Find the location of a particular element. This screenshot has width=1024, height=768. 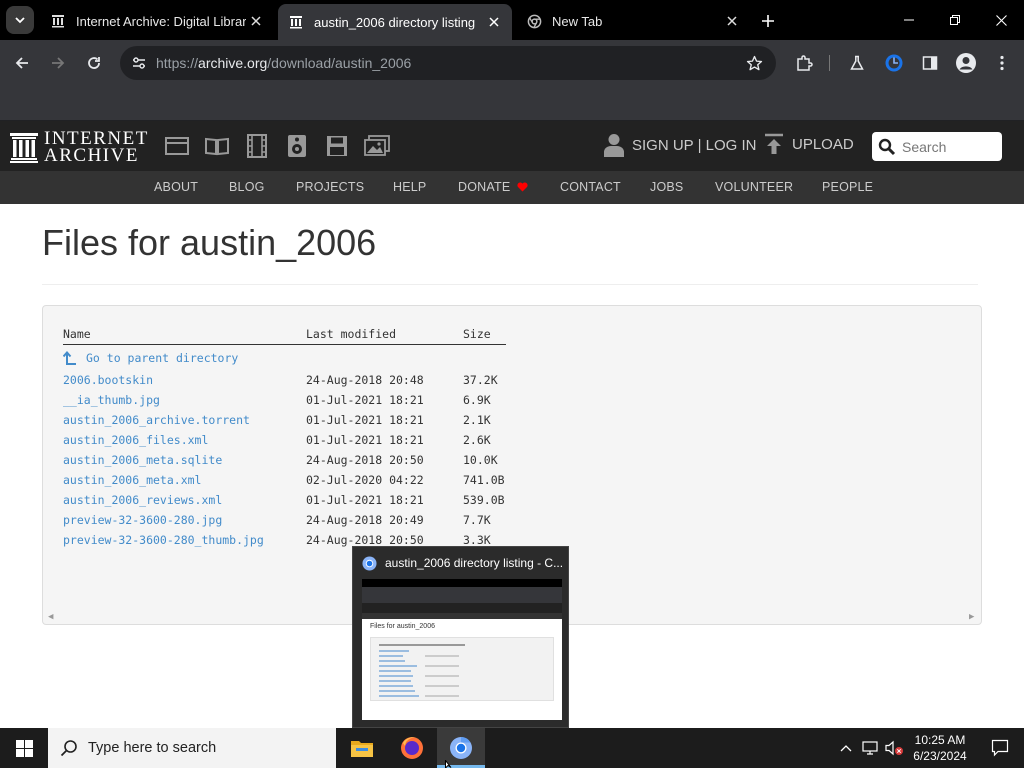

tab-title: austin_2006 directory listing is located at coordinates (395, 22).